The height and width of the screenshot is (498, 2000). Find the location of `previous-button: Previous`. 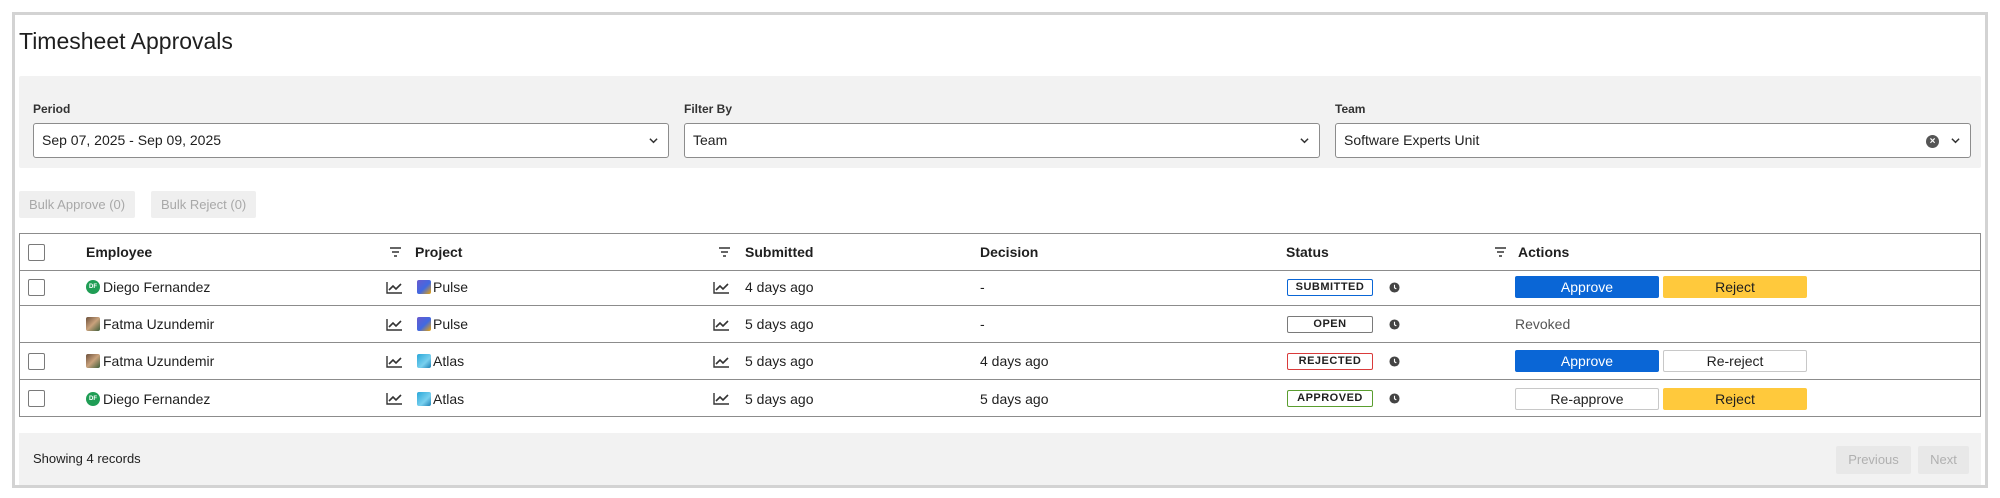

previous-button: Previous is located at coordinates (1873, 460).